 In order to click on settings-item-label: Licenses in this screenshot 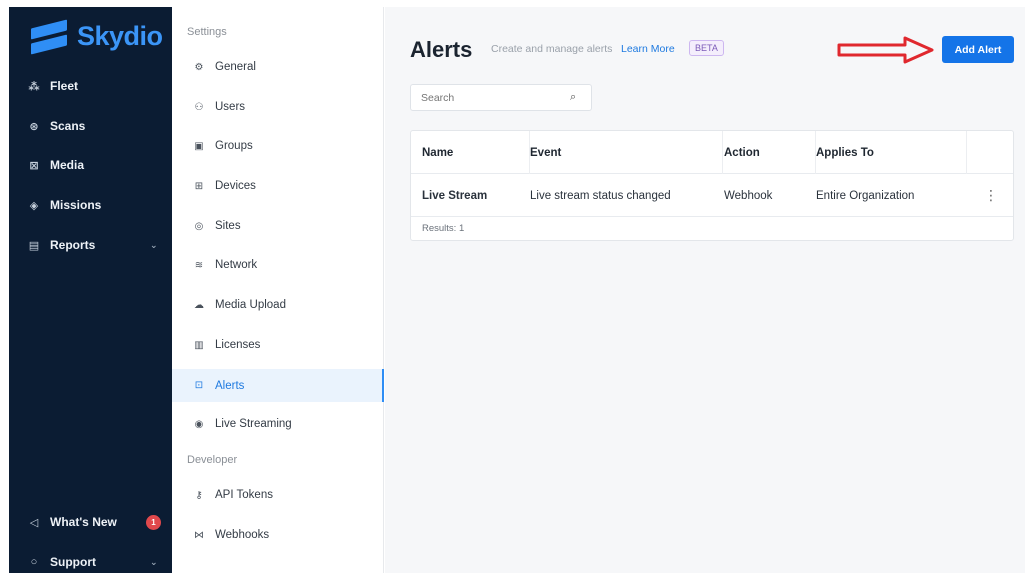, I will do `click(238, 345)`.